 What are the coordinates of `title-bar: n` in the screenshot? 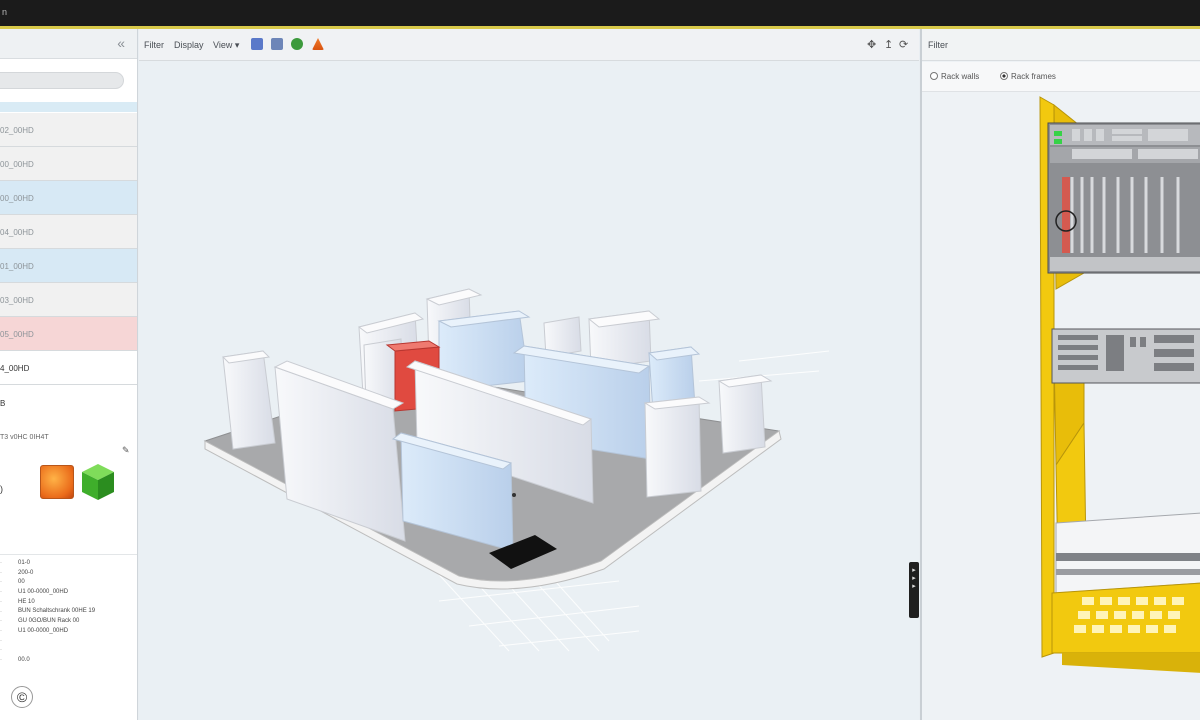 It's located at (600, 13).